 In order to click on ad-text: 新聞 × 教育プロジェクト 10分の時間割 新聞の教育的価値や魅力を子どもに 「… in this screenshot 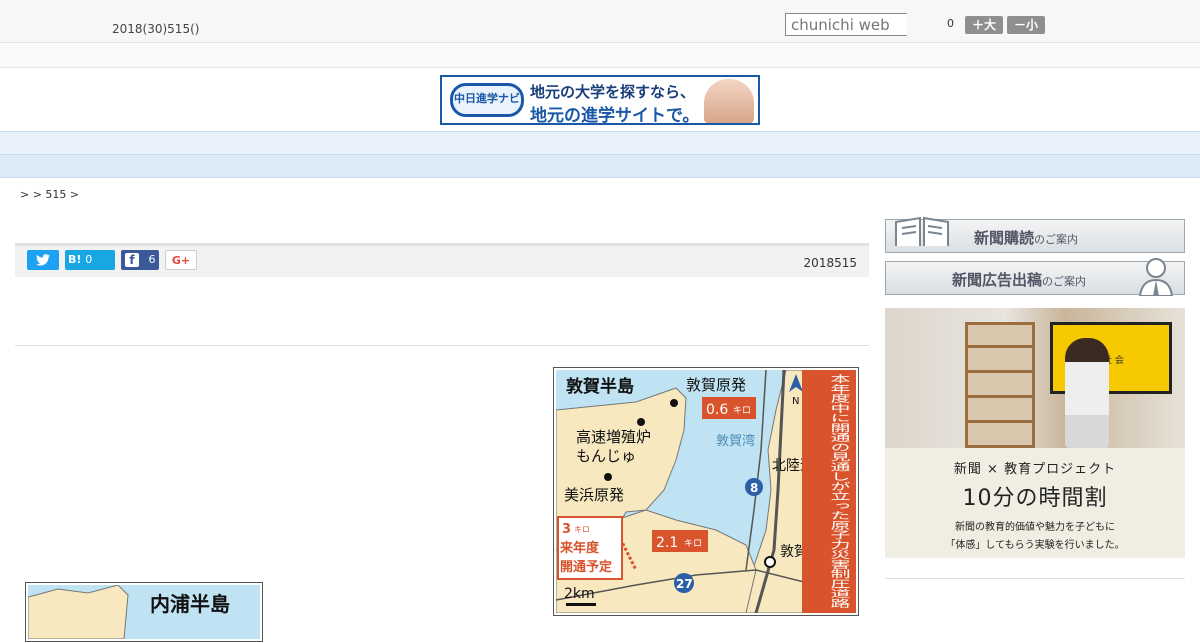, I will do `click(1035, 503)`.